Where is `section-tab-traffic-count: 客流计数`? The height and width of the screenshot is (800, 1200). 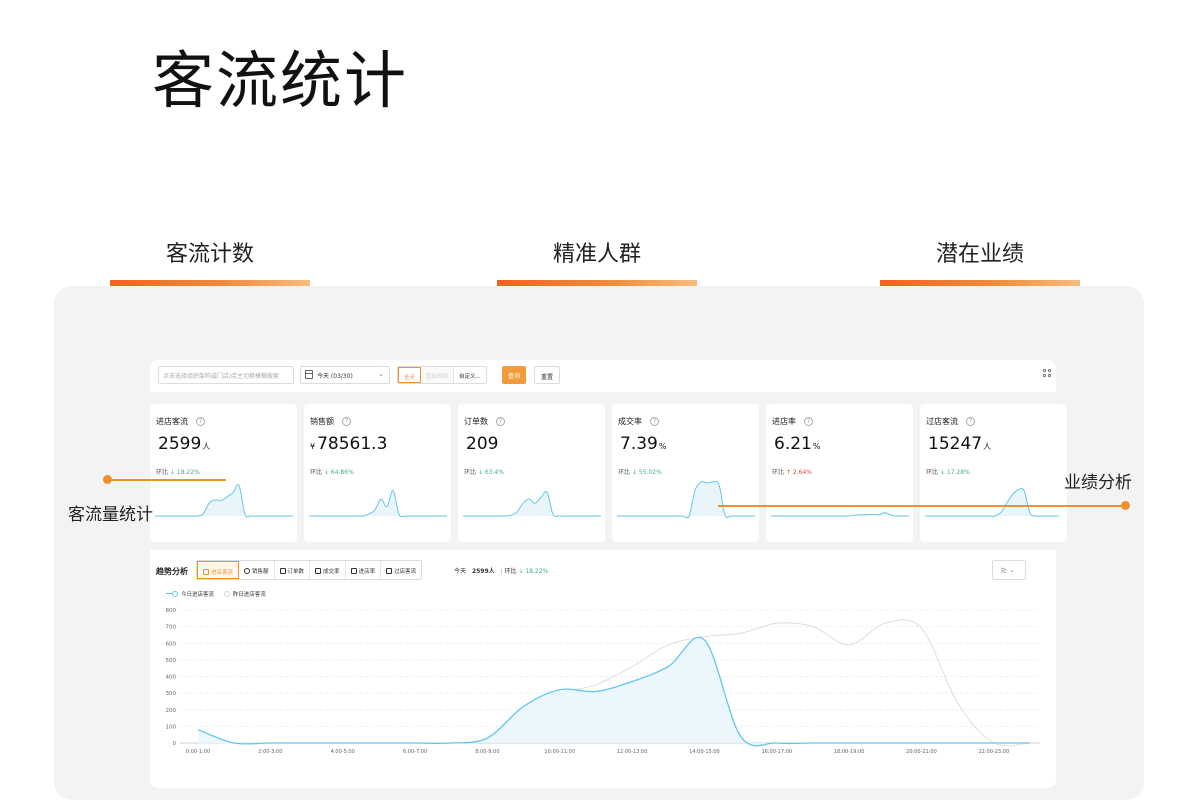 section-tab-traffic-count: 客流计数 is located at coordinates (210, 263).